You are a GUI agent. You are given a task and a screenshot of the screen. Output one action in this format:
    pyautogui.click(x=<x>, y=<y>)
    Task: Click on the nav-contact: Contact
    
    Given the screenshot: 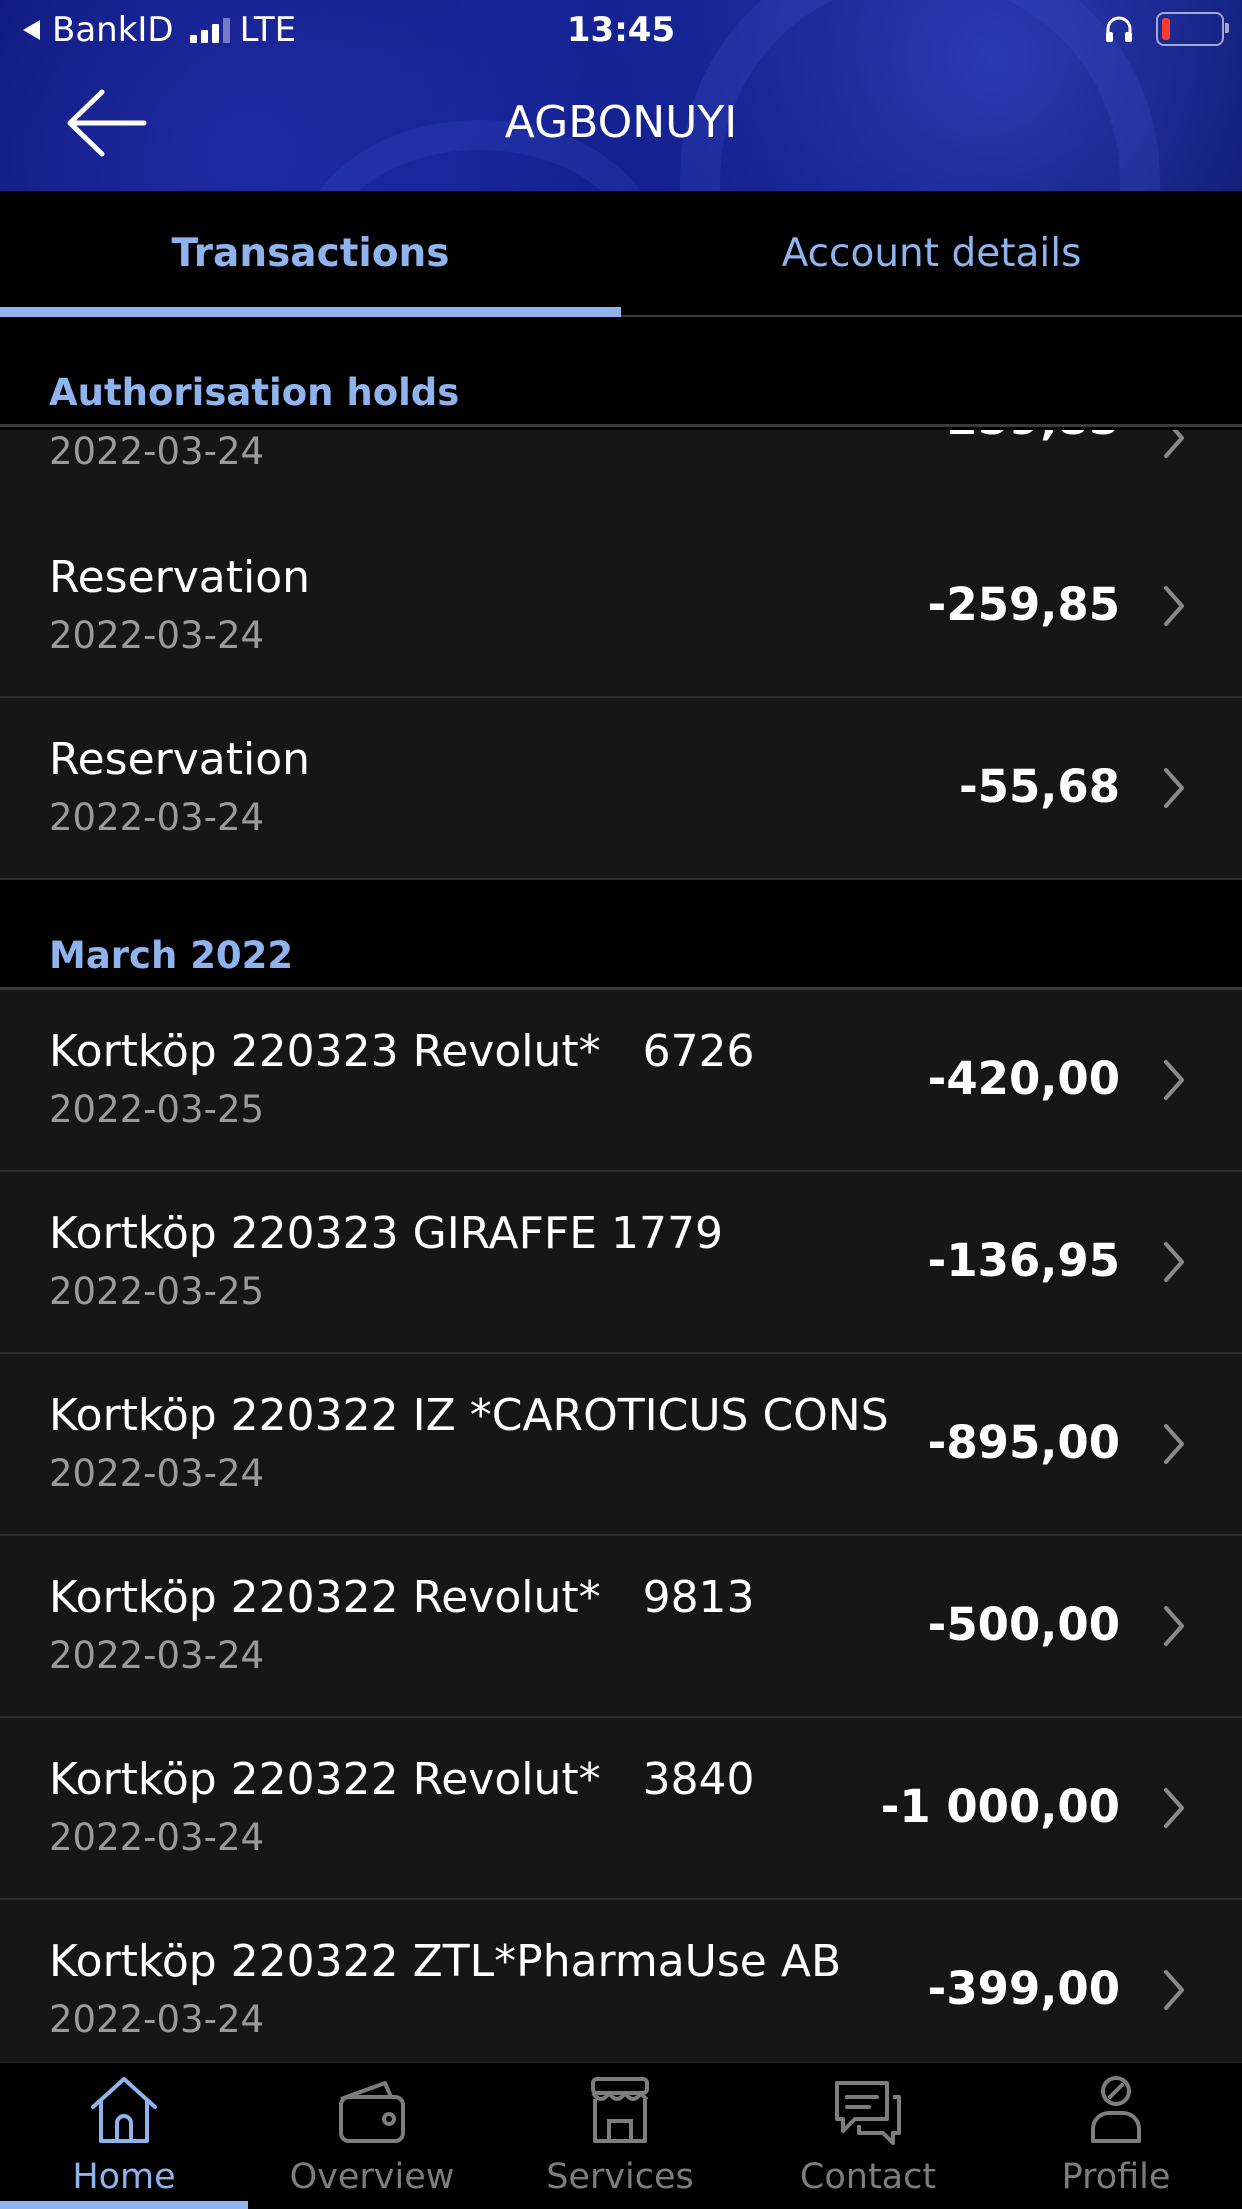 What is the action you would take?
    pyautogui.click(x=868, y=2136)
    